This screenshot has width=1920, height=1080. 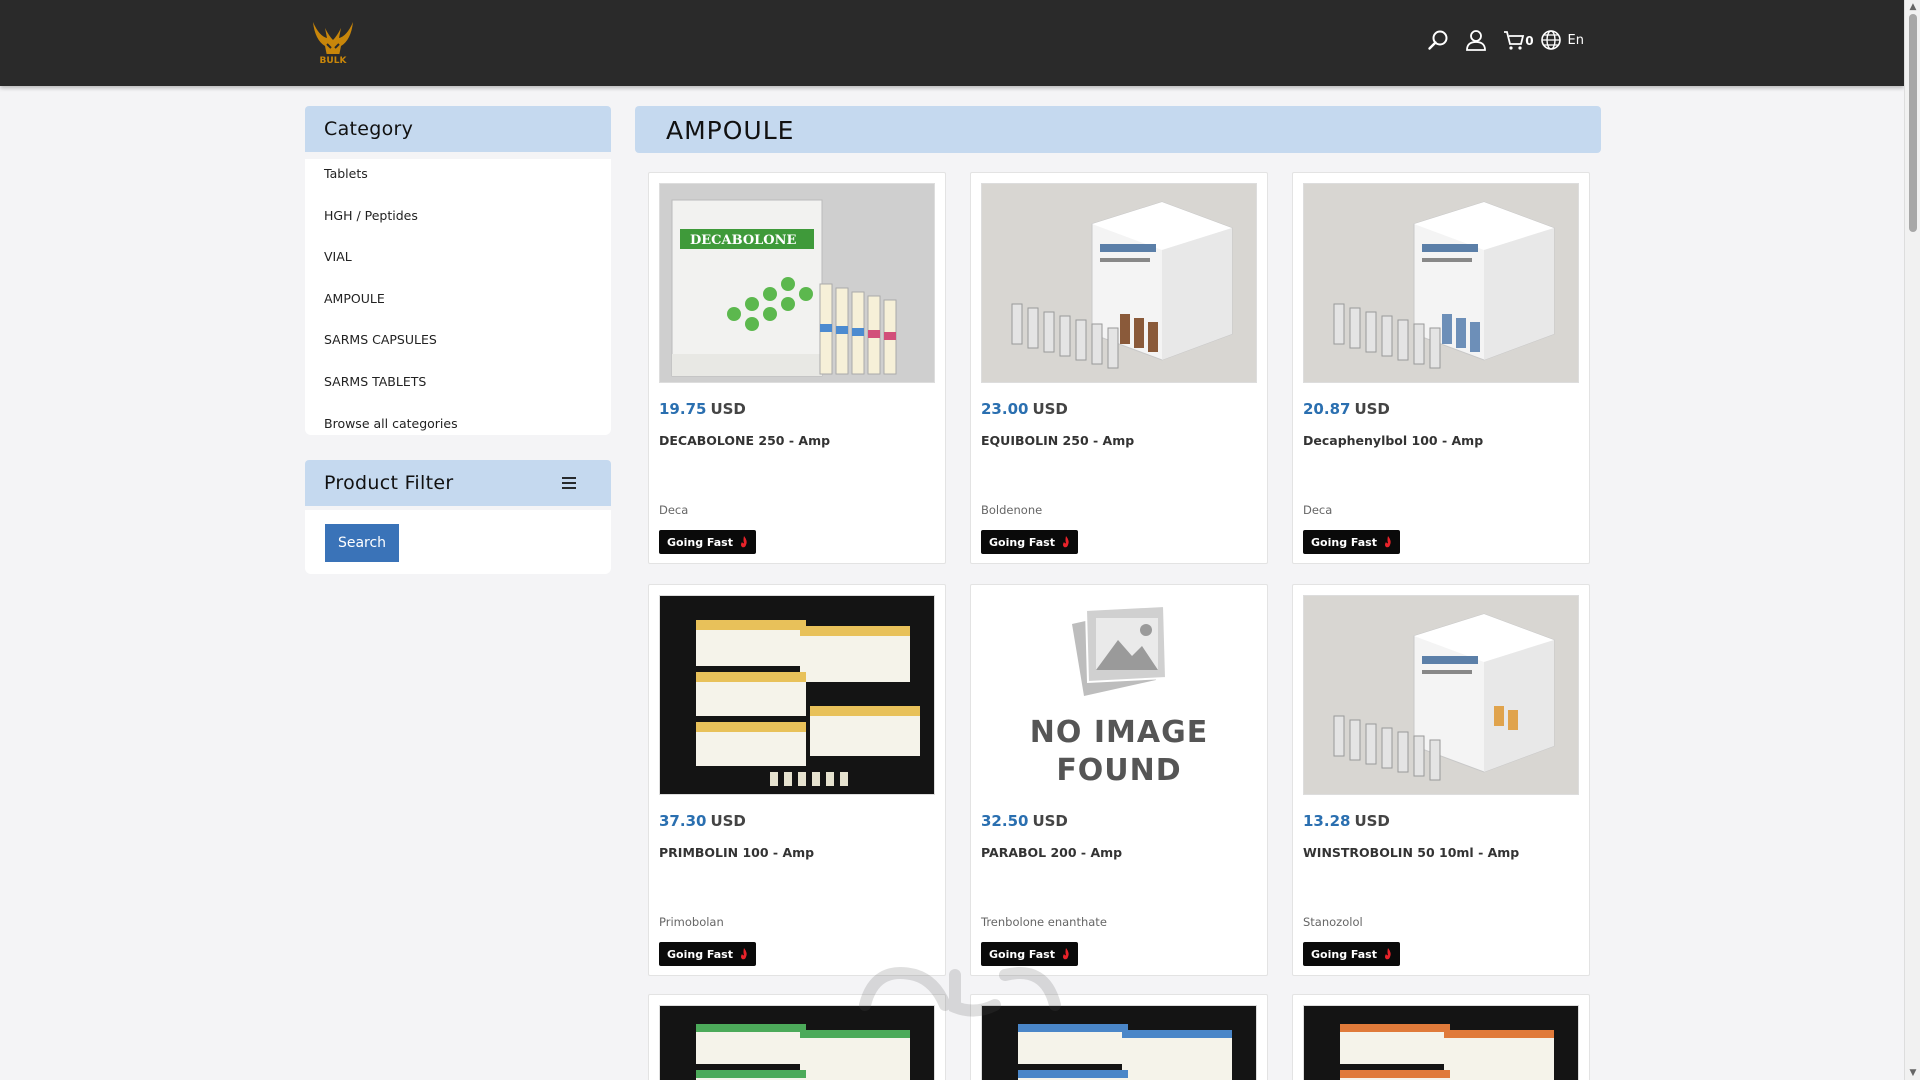 I want to click on language-label: En, so click(x=1575, y=40).